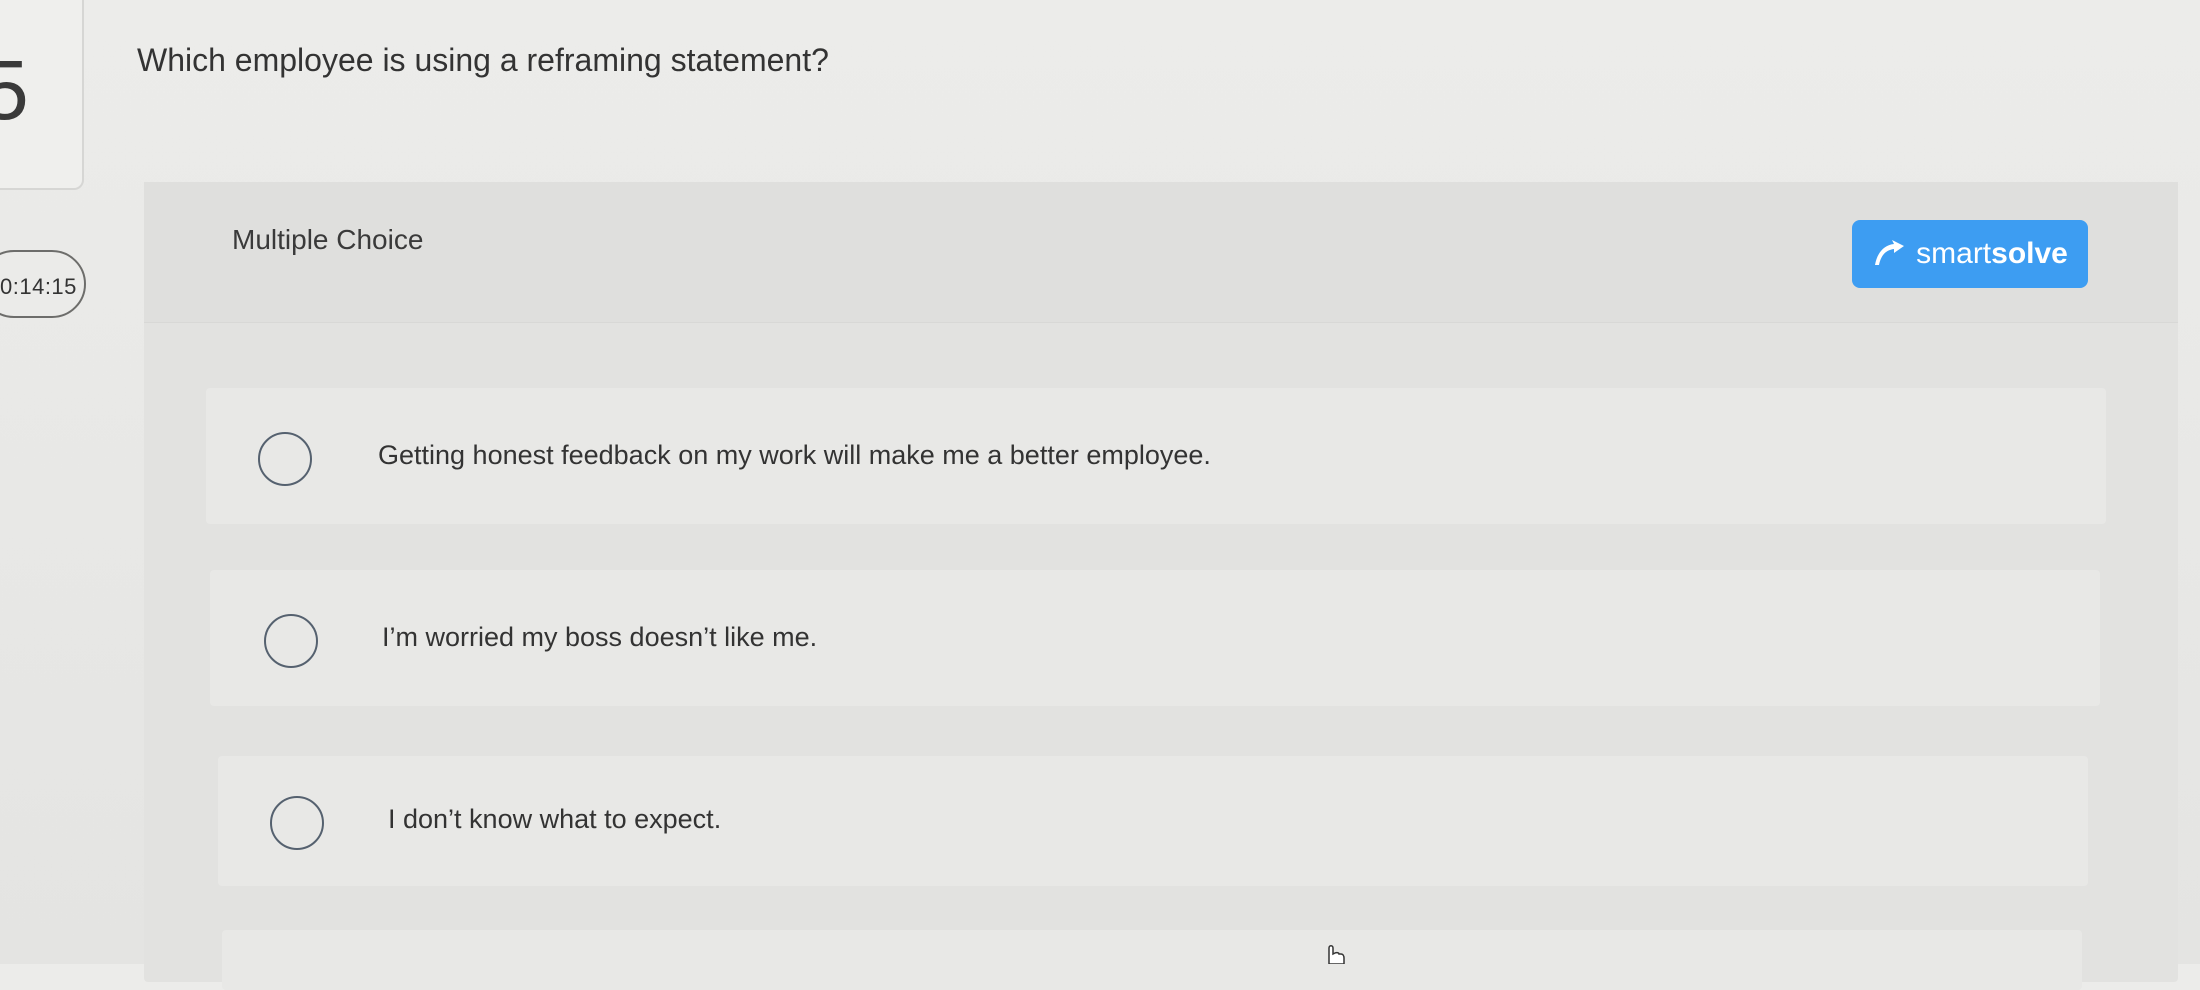  Describe the element at coordinates (1153, 821) in the screenshot. I see `answer-option-3: I don’t know what to expect.` at that location.